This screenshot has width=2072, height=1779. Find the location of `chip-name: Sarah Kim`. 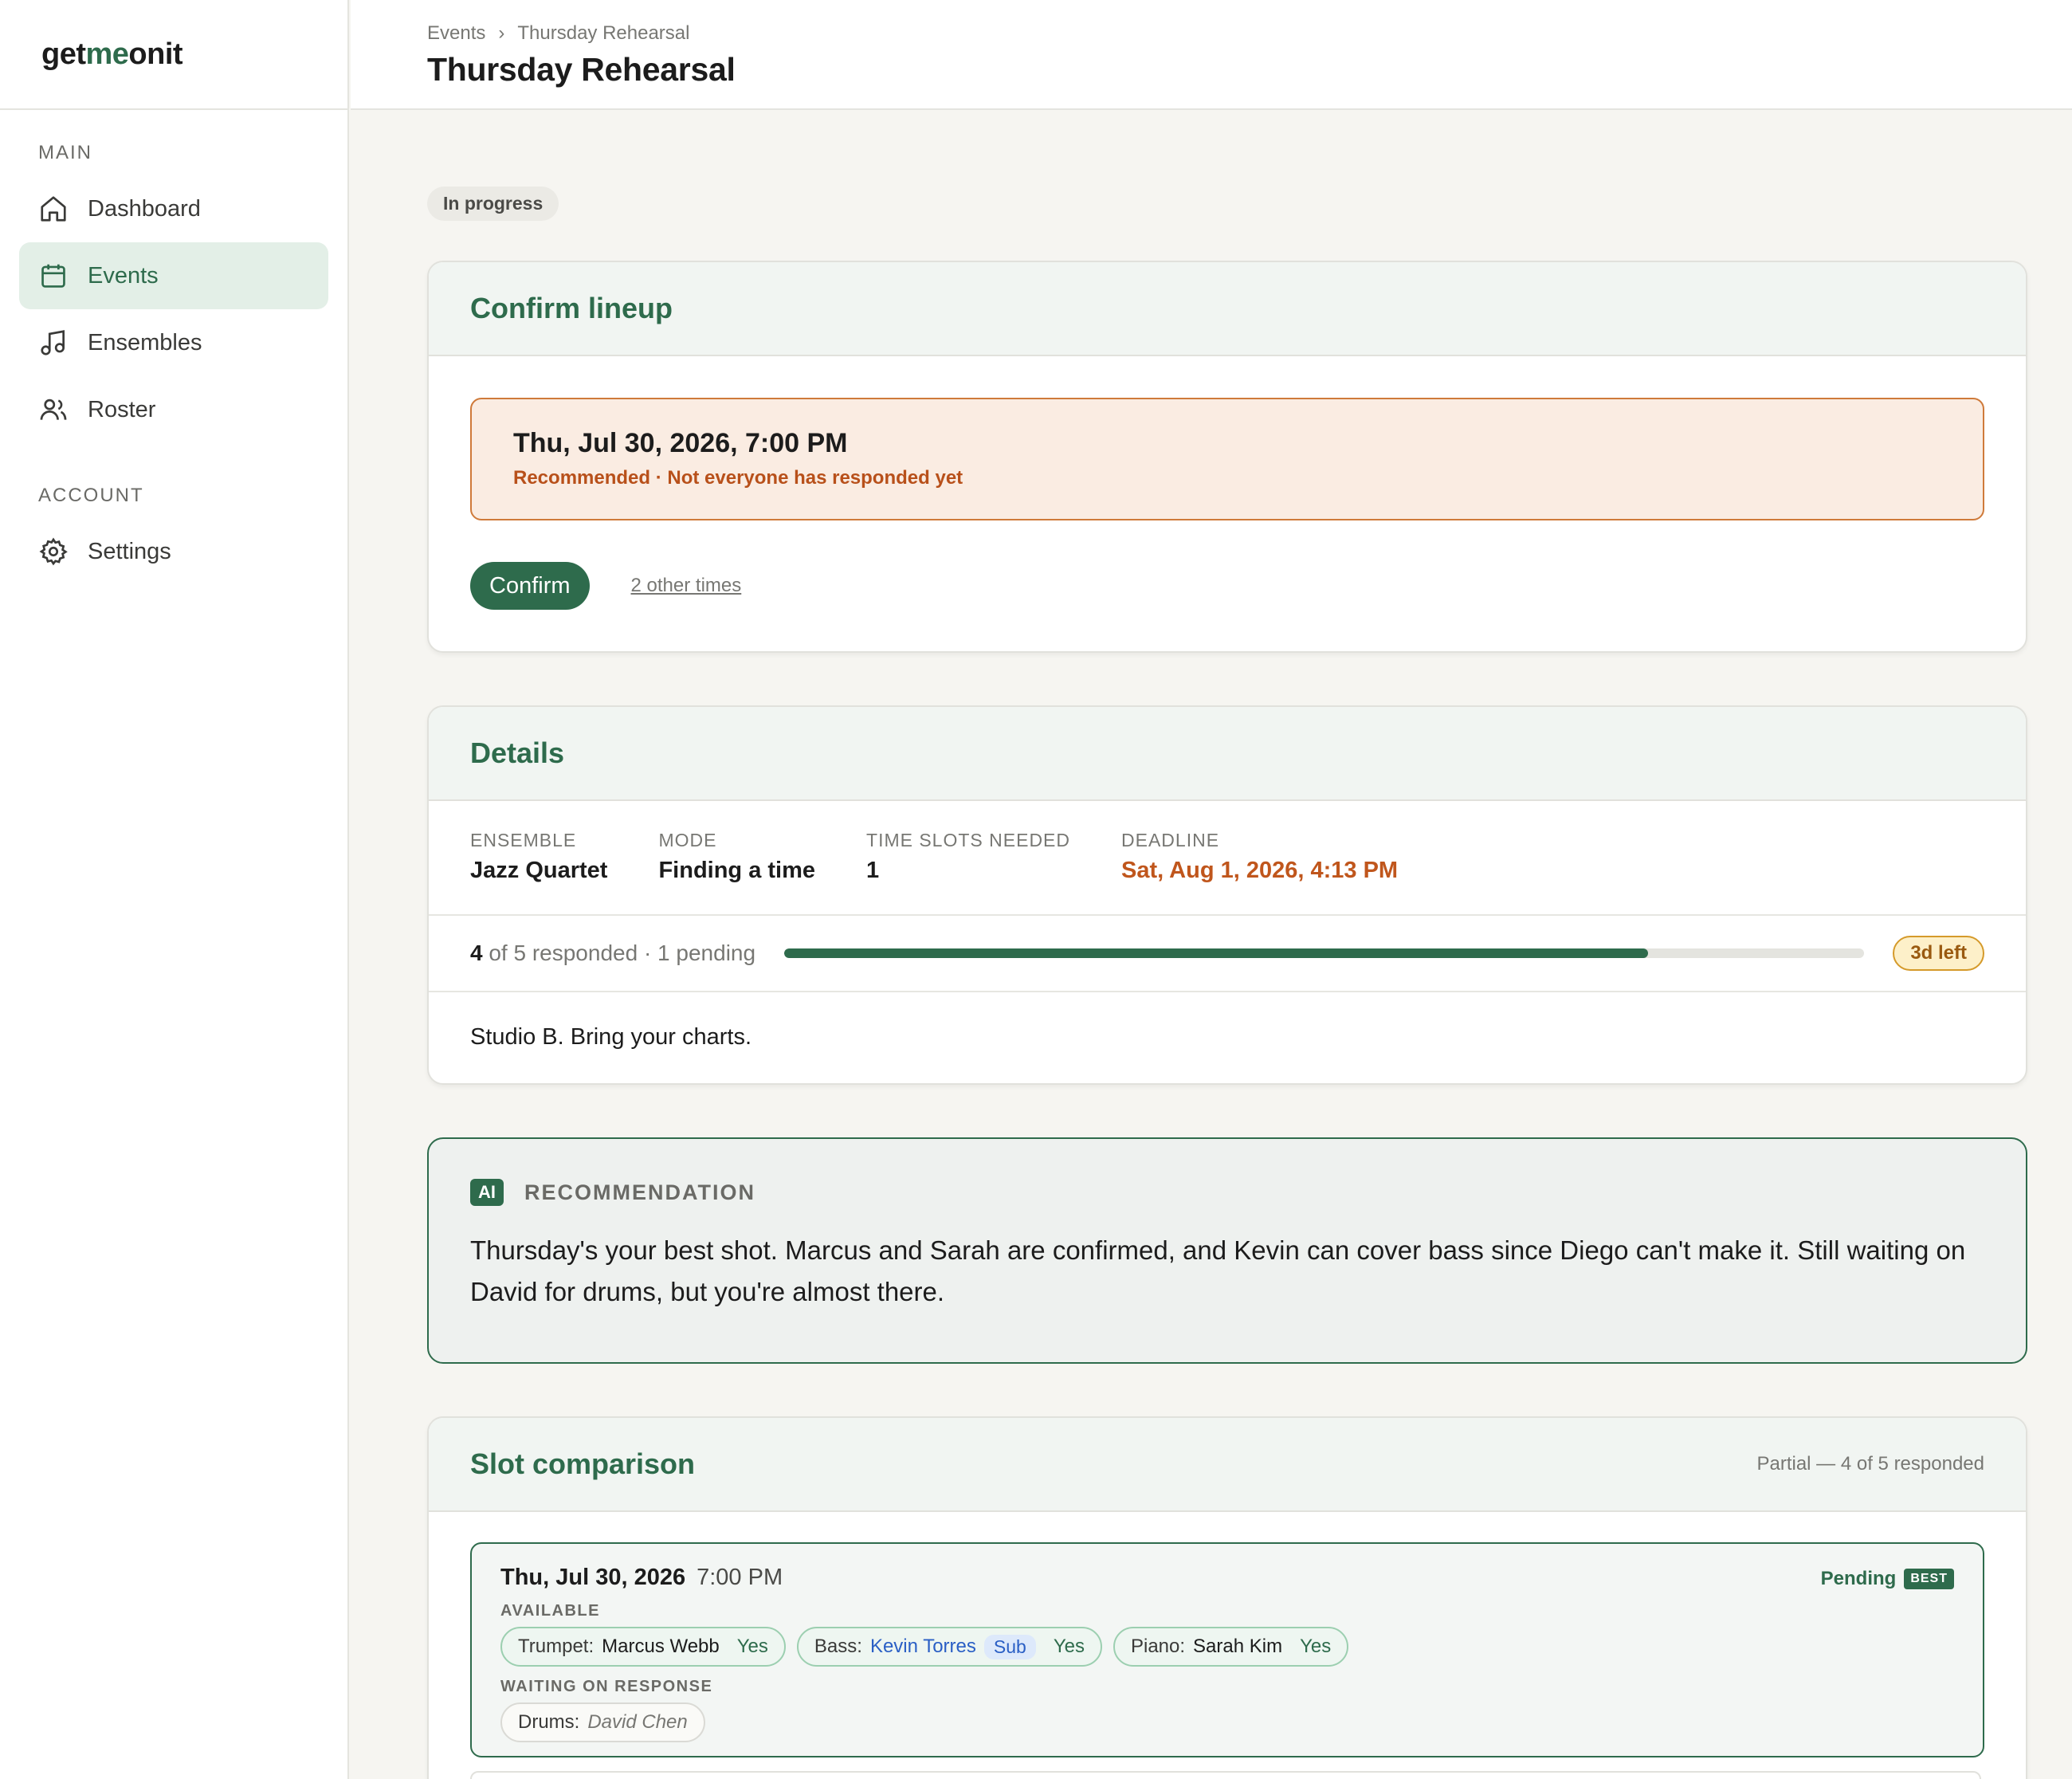

chip-name: Sarah Kim is located at coordinates (1238, 1646).